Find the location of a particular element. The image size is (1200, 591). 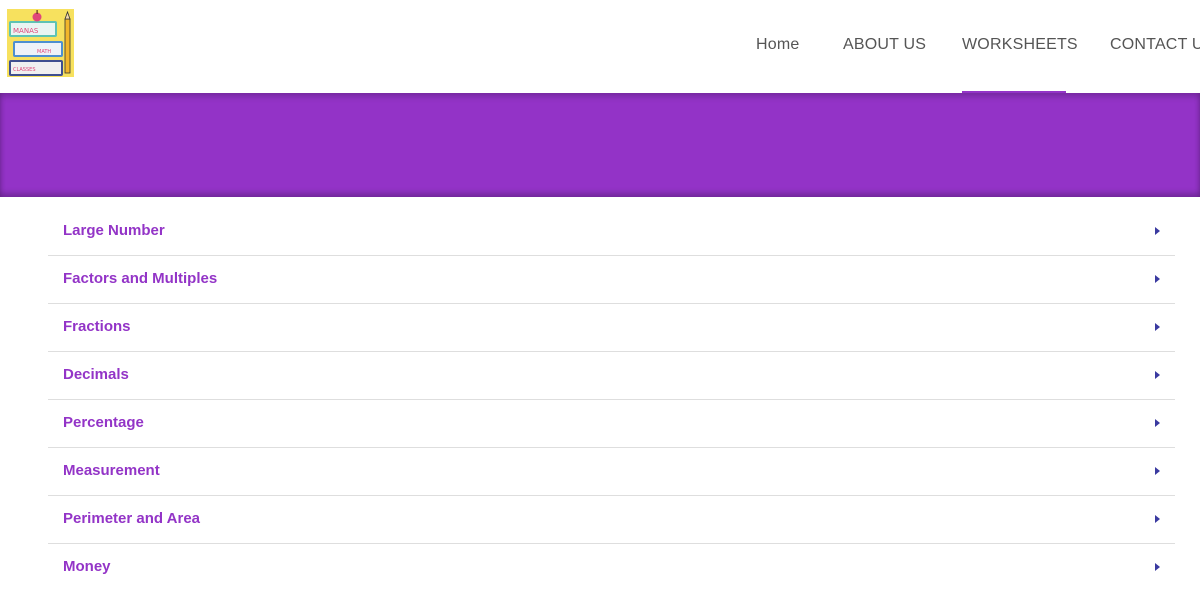

topic-percentage: Percentage is located at coordinates (611, 424).